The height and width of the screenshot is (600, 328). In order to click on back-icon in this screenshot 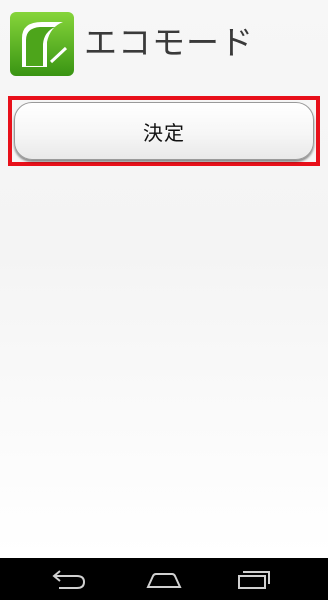, I will do `click(69, 579)`.